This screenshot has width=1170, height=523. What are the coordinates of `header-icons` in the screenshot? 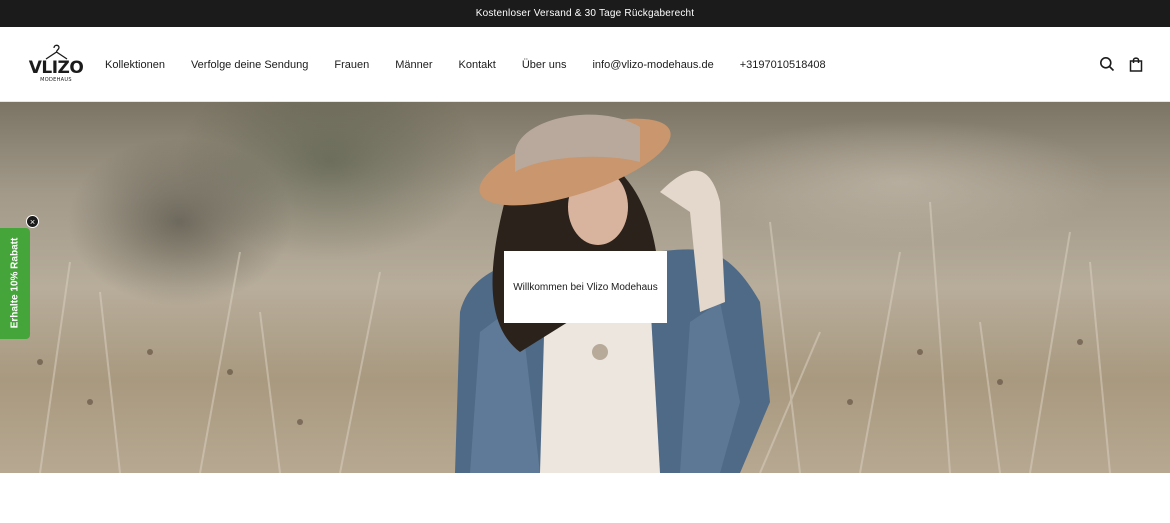 It's located at (1121, 64).